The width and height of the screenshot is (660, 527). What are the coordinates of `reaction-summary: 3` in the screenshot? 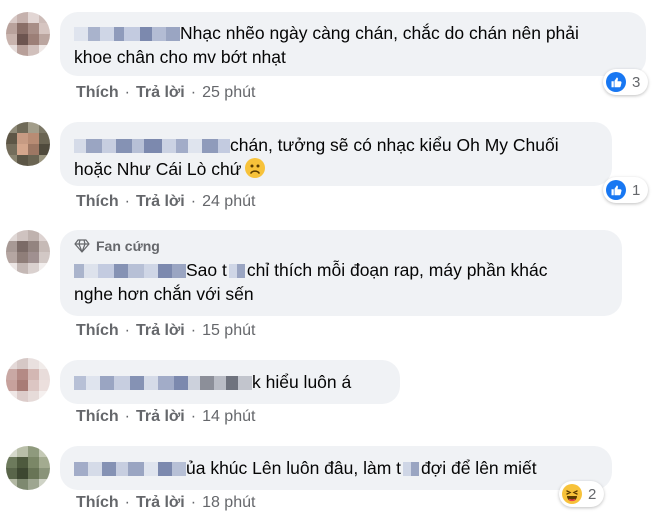 It's located at (626, 82).